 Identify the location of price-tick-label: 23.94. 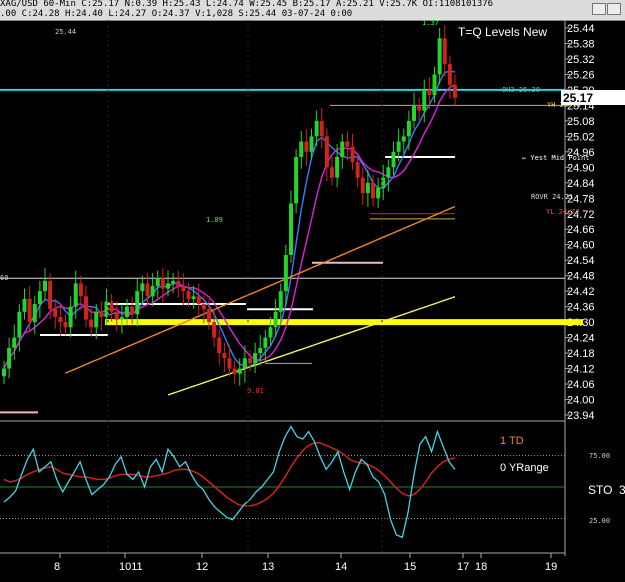
(581, 416).